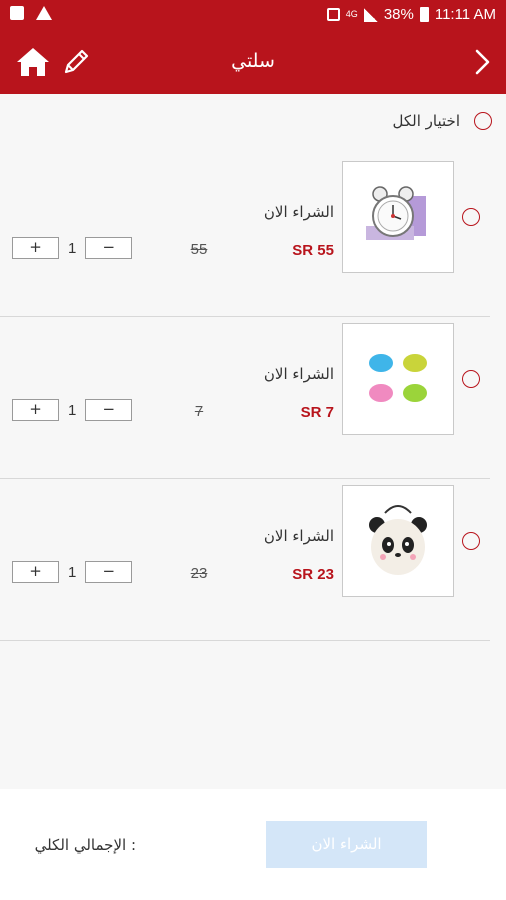 The width and height of the screenshot is (506, 900). What do you see at coordinates (370, 14) in the screenshot?
I see `signal-icon` at bounding box center [370, 14].